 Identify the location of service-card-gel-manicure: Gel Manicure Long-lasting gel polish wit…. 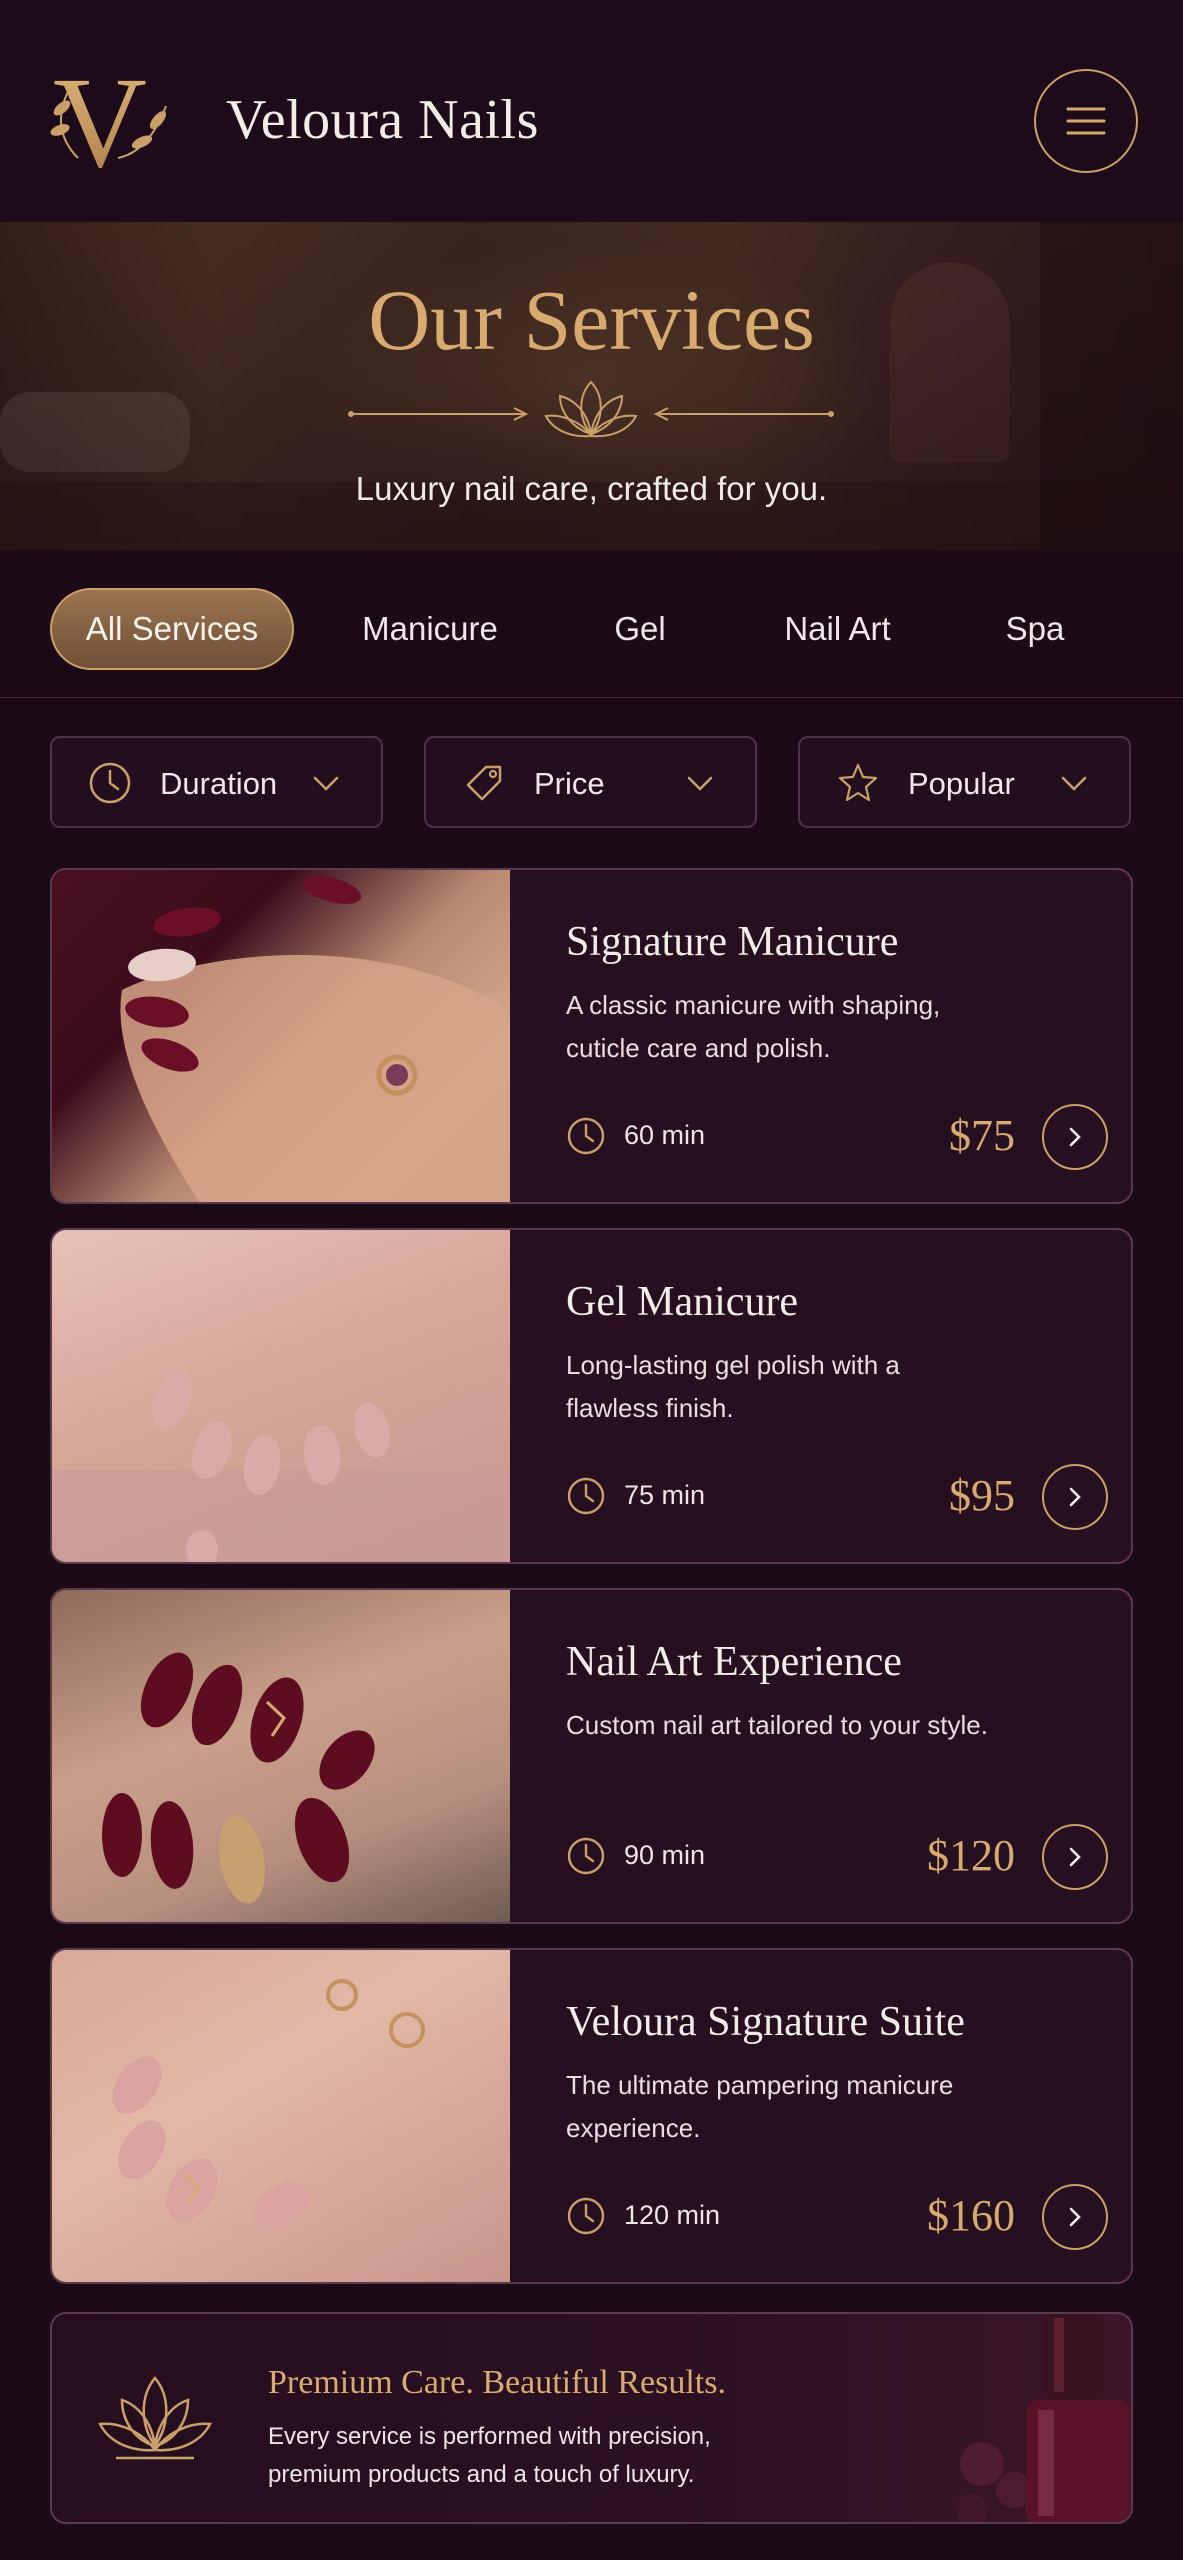
(591, 1396).